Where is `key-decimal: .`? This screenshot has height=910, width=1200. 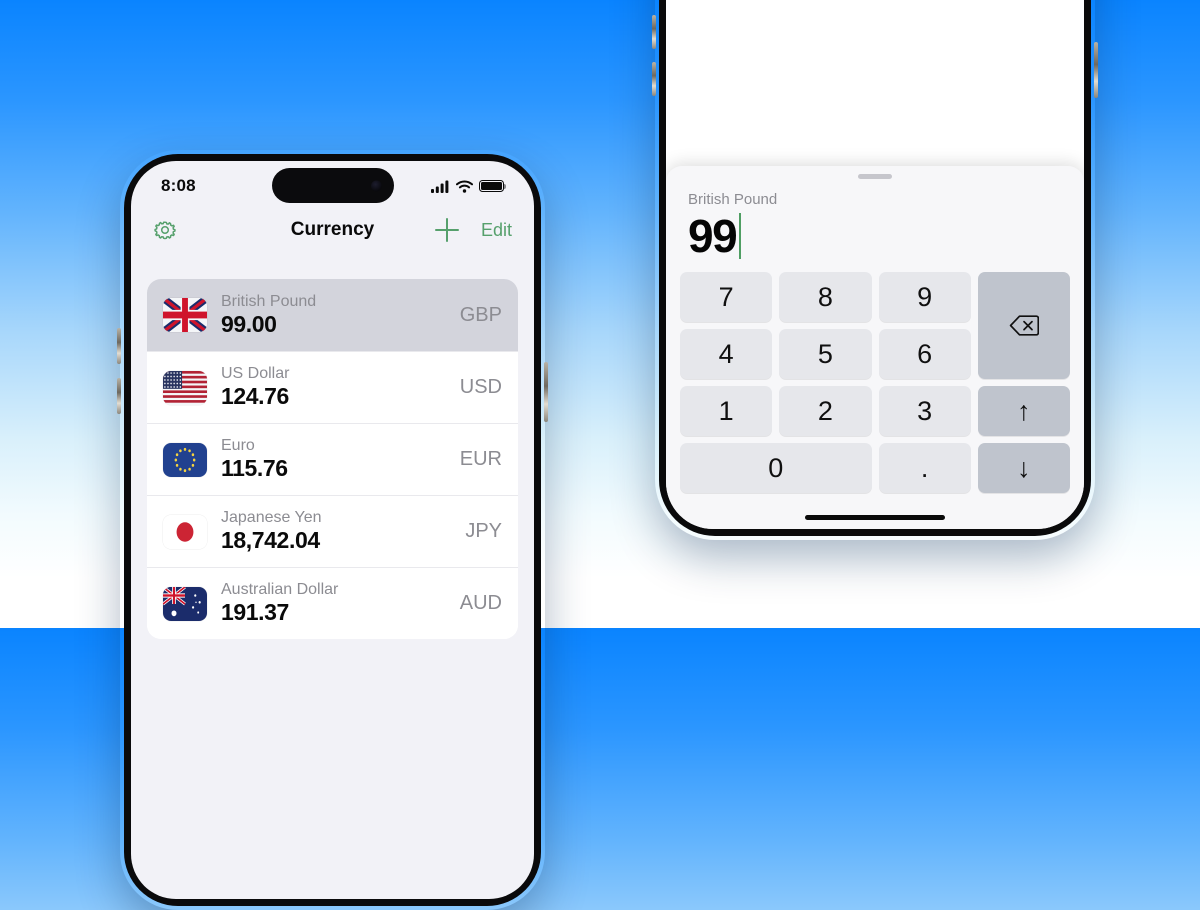
key-decimal: . is located at coordinates (924, 468).